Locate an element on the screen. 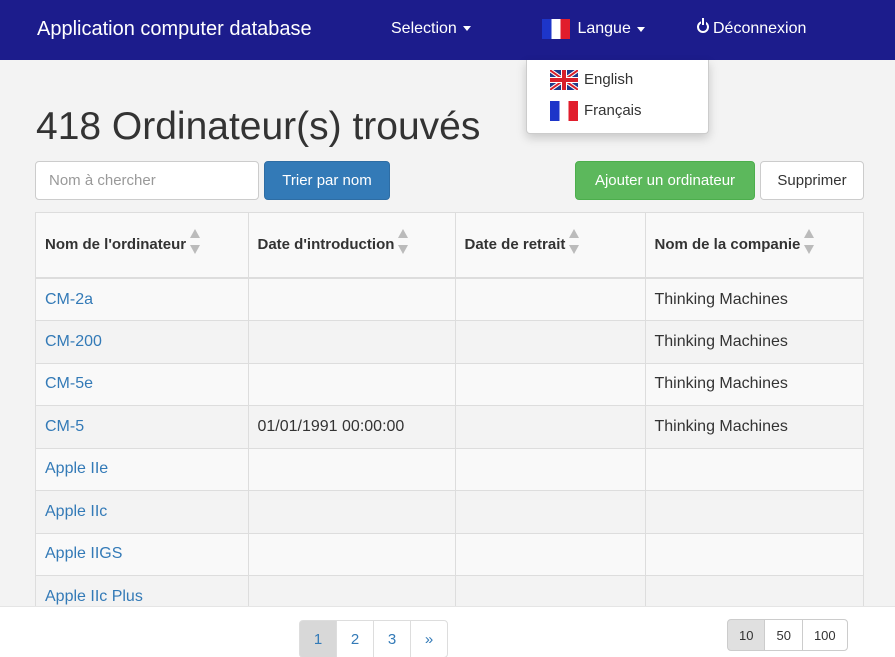 The width and height of the screenshot is (895, 657). computer-name-link: Apple IIe is located at coordinates (76, 468).